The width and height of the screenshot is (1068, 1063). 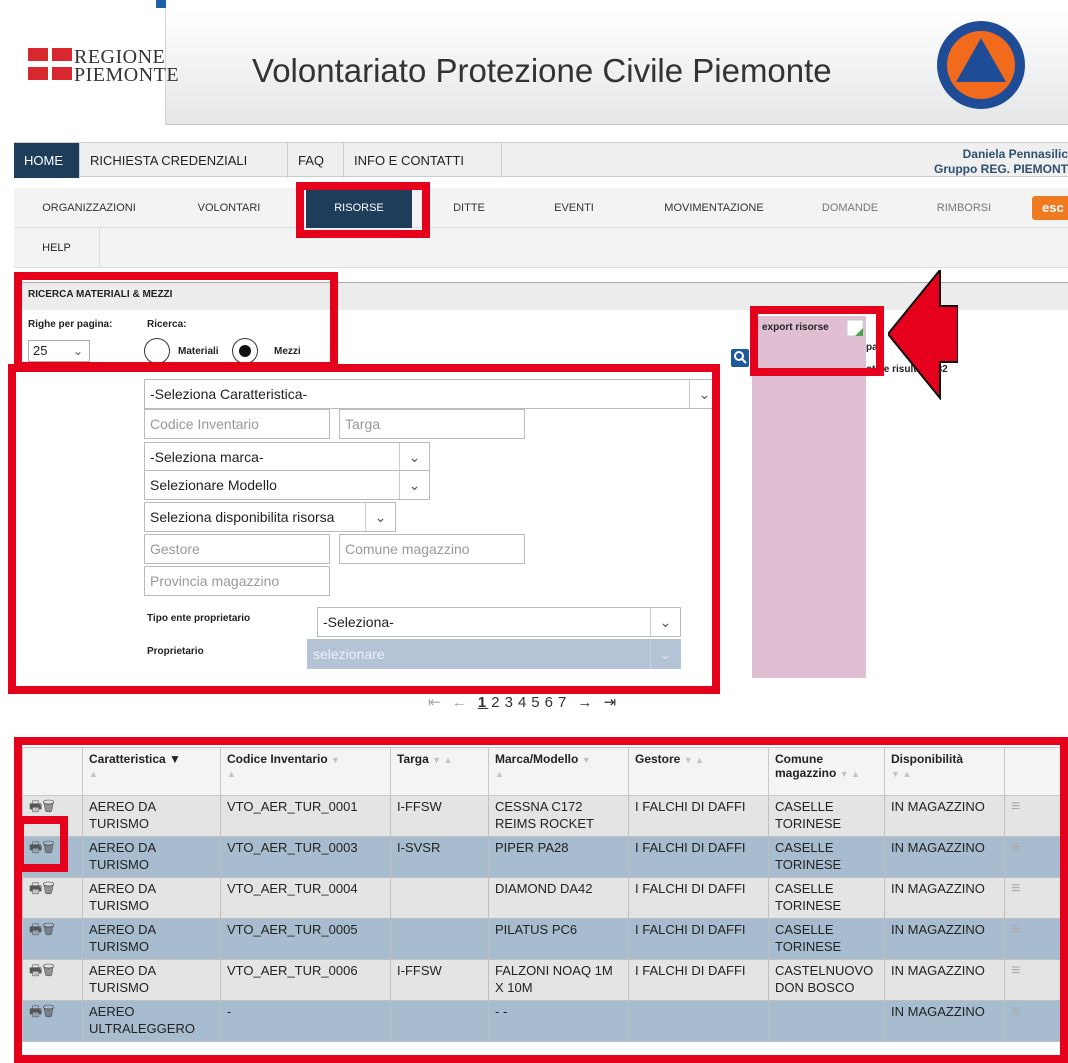 I want to click on caratteristica-select: -Seleziona Caratteristica- ⌄, so click(x=432, y=394).